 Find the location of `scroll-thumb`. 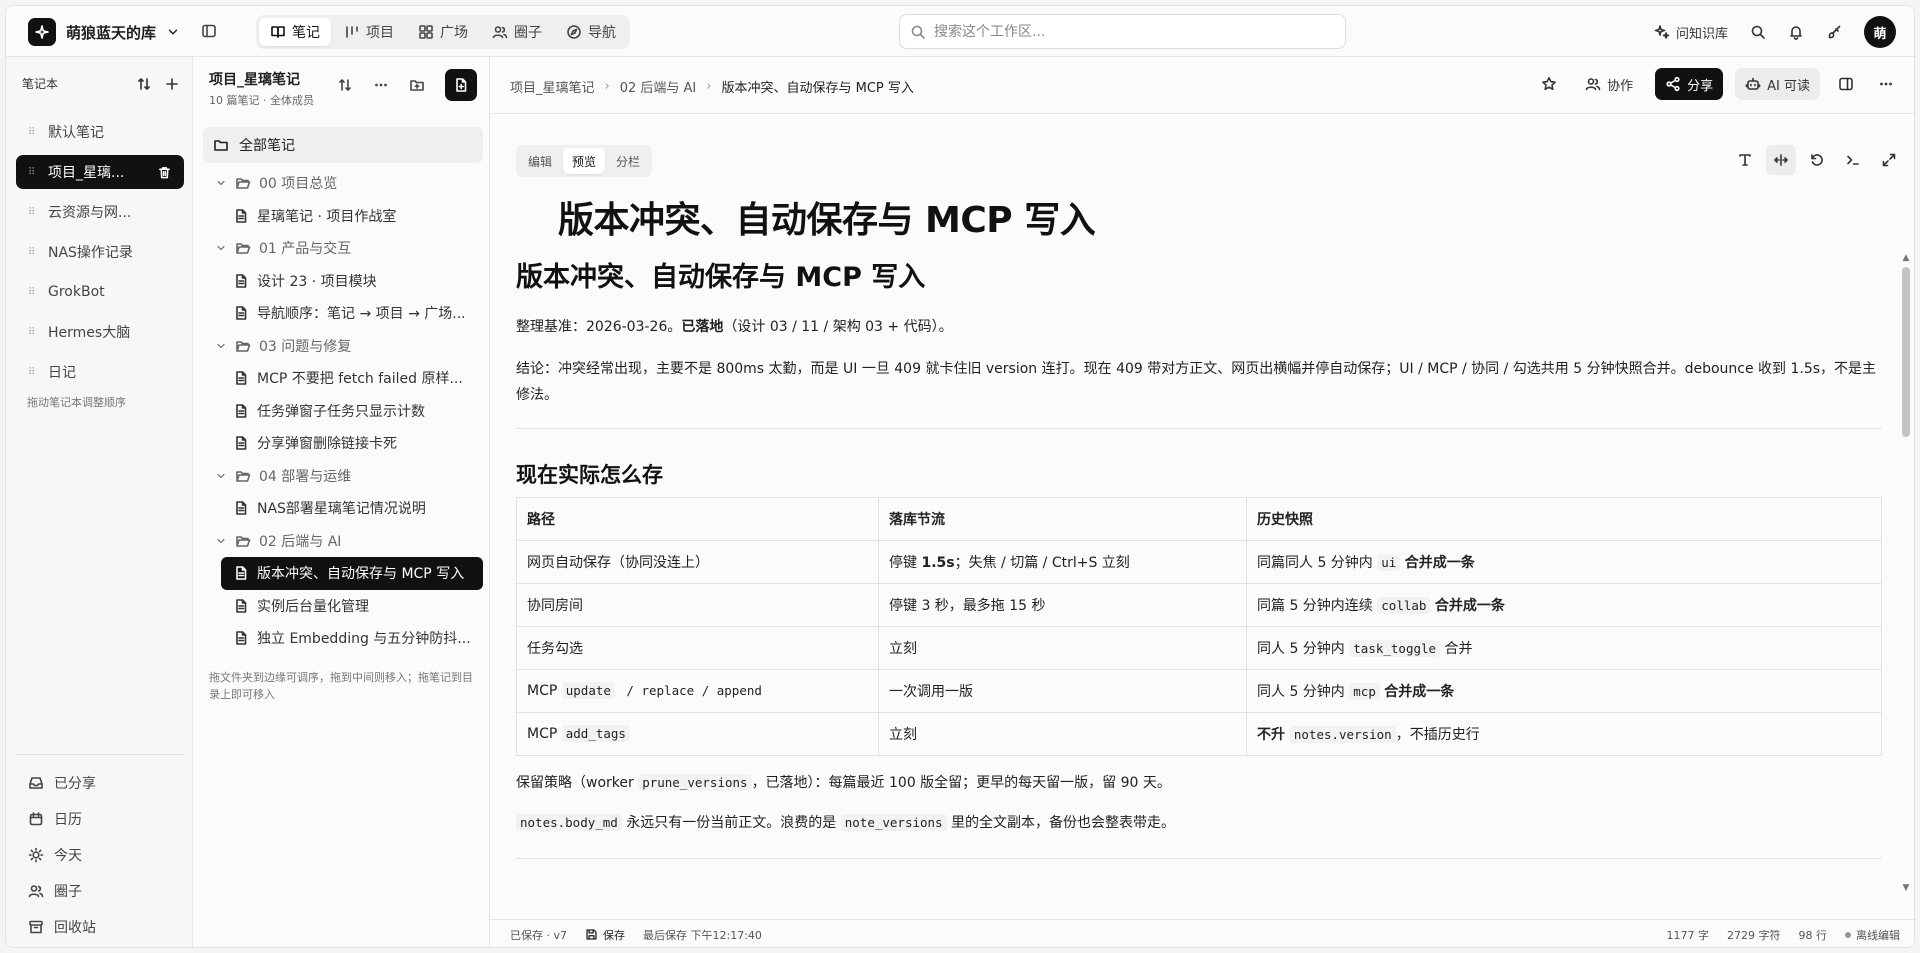

scroll-thumb is located at coordinates (1906, 352).